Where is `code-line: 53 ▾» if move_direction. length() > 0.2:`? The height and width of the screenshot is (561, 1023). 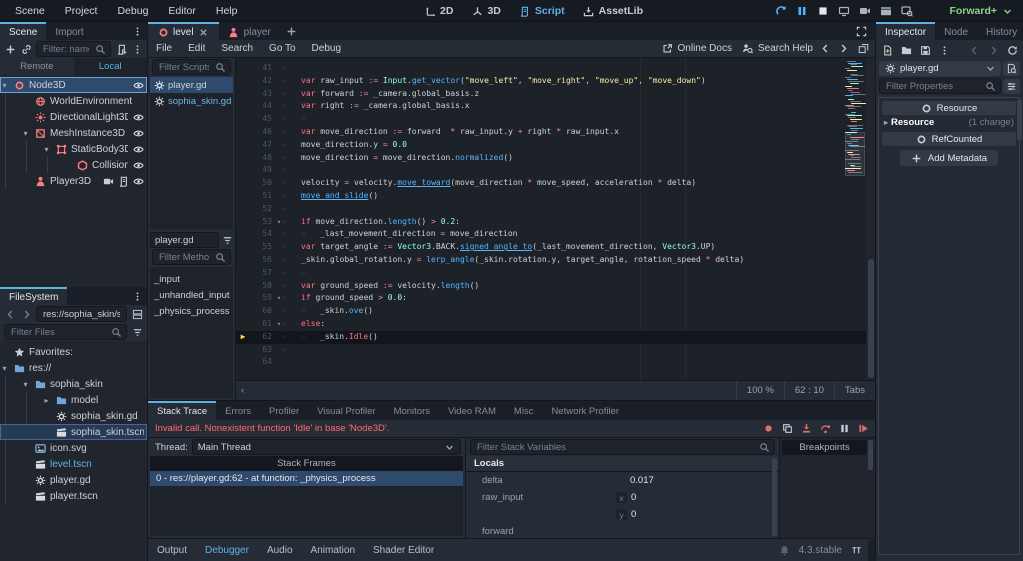
code-line: 53 ▾» if move_direction. length() > 0.2: is located at coordinates (555, 222).